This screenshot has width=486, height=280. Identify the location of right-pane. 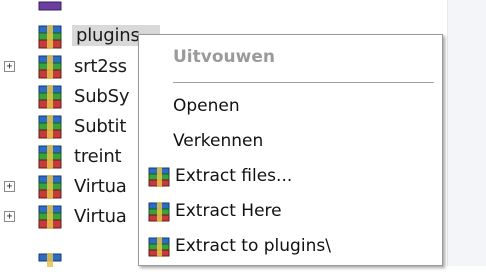
(466, 133).